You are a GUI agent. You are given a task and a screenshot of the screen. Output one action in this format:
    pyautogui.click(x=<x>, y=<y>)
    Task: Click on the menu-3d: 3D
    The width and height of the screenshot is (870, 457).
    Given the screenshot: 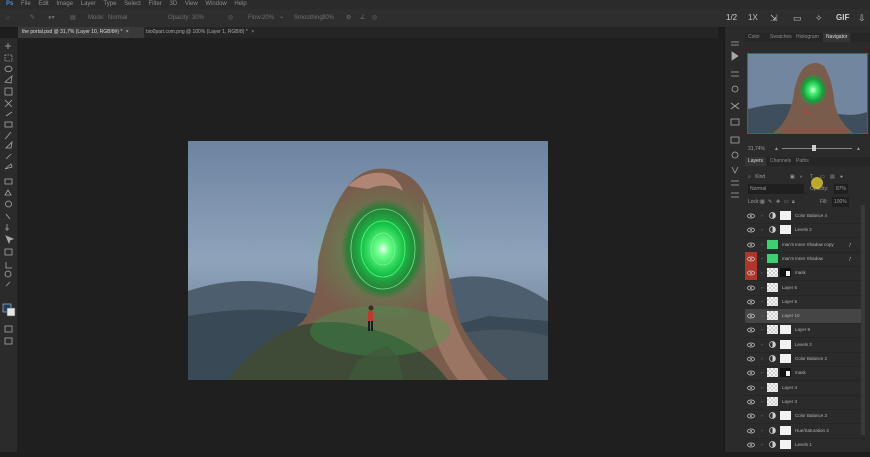 What is the action you would take?
    pyautogui.click(x=173, y=4)
    